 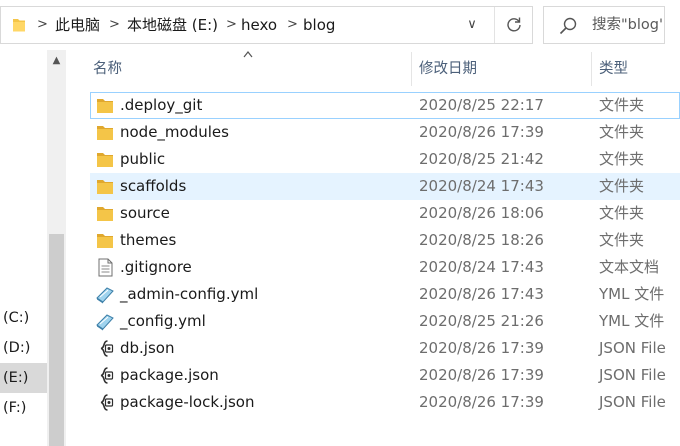 What do you see at coordinates (627, 25) in the screenshot?
I see `search-input` at bounding box center [627, 25].